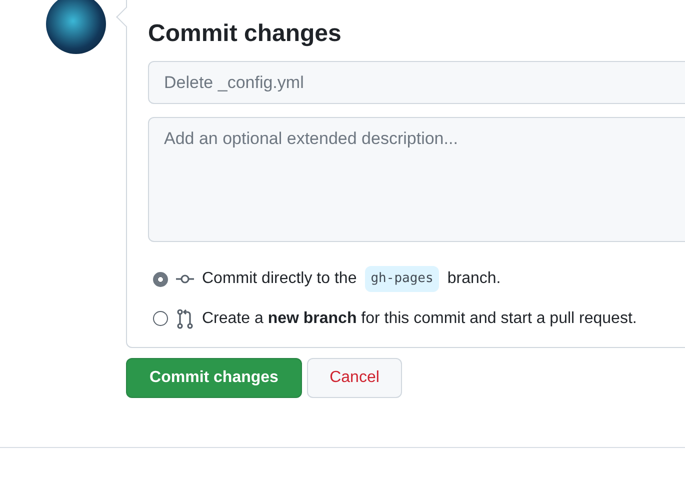 This screenshot has width=685, height=503. What do you see at coordinates (354, 378) in the screenshot?
I see `cancel-button: Cancel` at bounding box center [354, 378].